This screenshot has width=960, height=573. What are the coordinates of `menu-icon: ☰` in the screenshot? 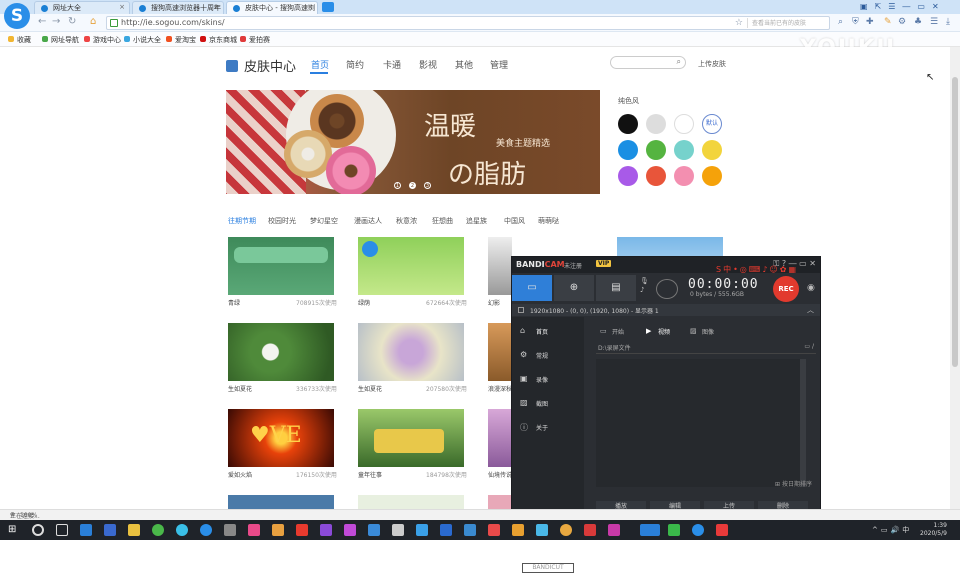 It's located at (934, 22).